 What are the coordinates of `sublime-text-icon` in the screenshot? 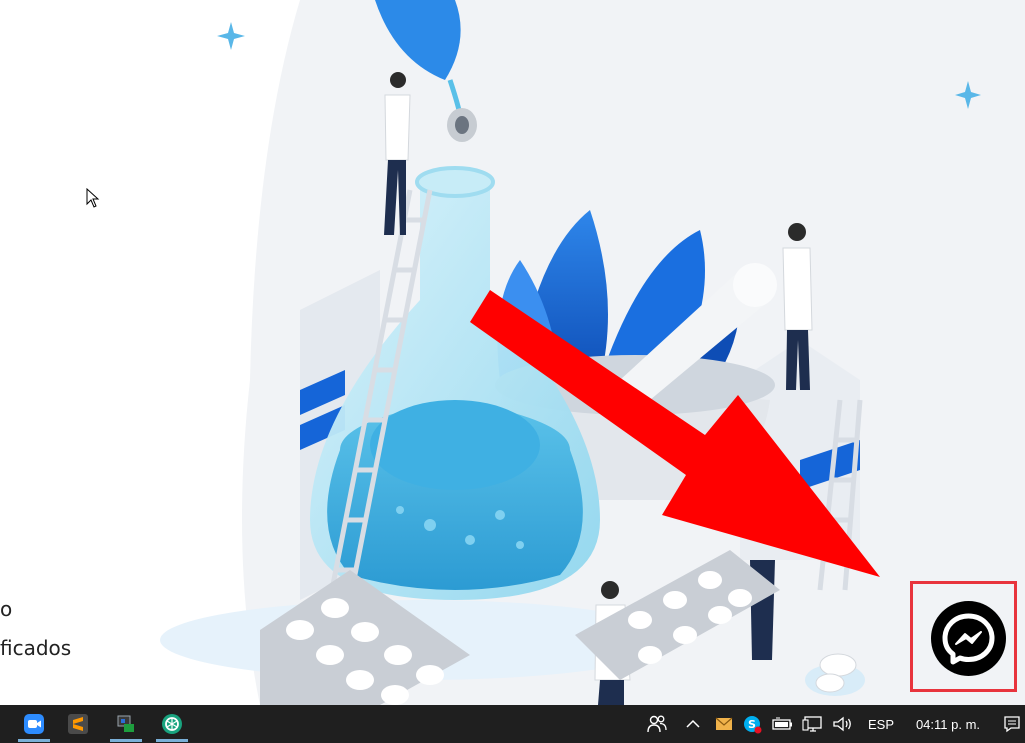 It's located at (78, 724).